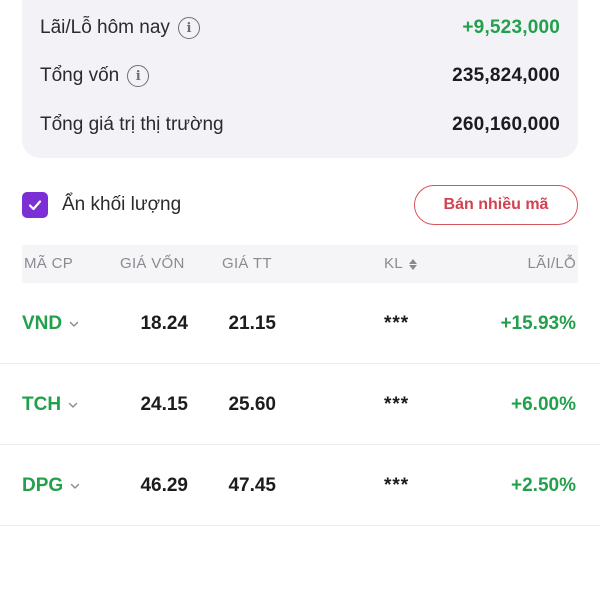 This screenshot has width=600, height=600. What do you see at coordinates (543, 404) in the screenshot?
I see `profit-loss: +6.00%` at bounding box center [543, 404].